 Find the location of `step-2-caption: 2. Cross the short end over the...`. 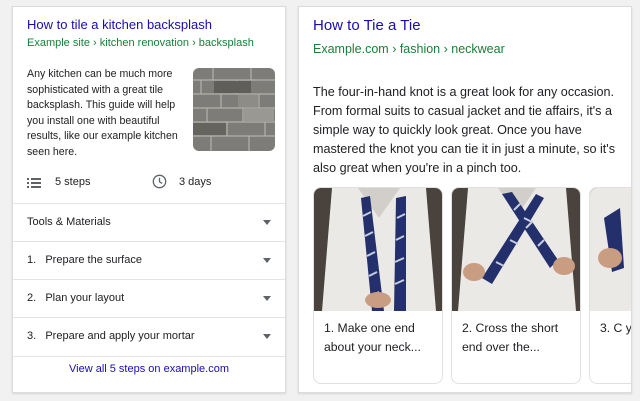

step-2-caption: 2. Cross the short end over the... is located at coordinates (510, 337).